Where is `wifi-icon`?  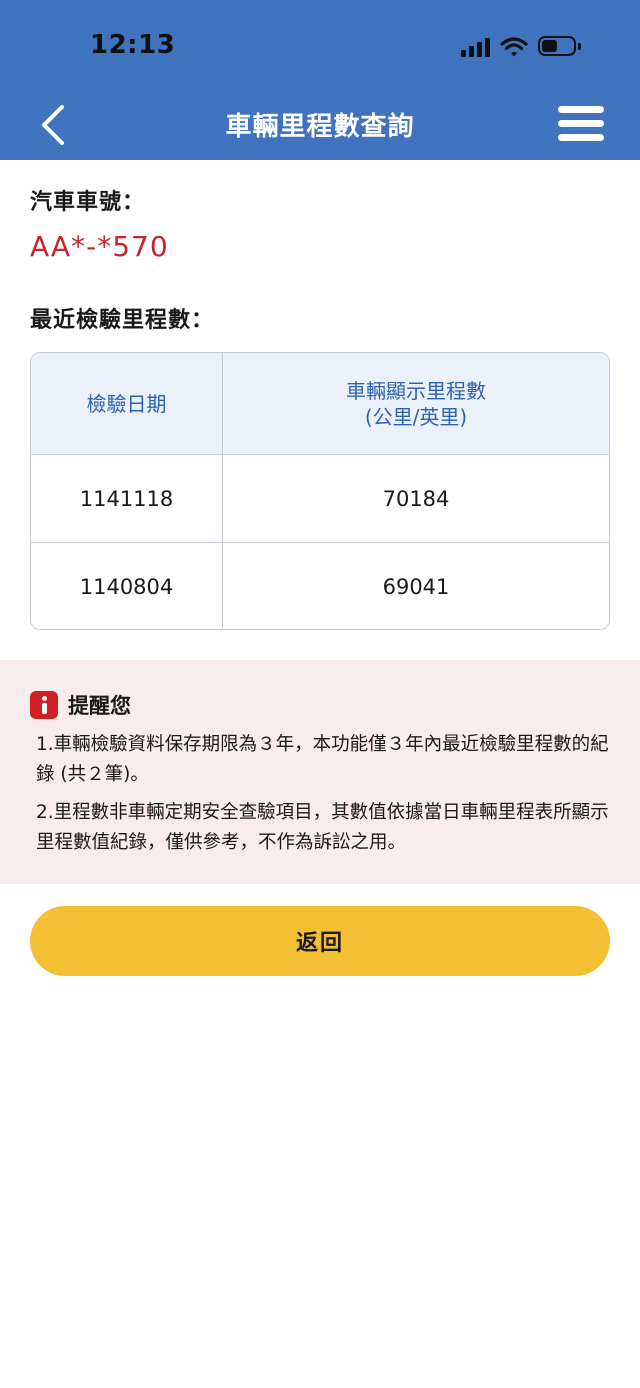 wifi-icon is located at coordinates (514, 47).